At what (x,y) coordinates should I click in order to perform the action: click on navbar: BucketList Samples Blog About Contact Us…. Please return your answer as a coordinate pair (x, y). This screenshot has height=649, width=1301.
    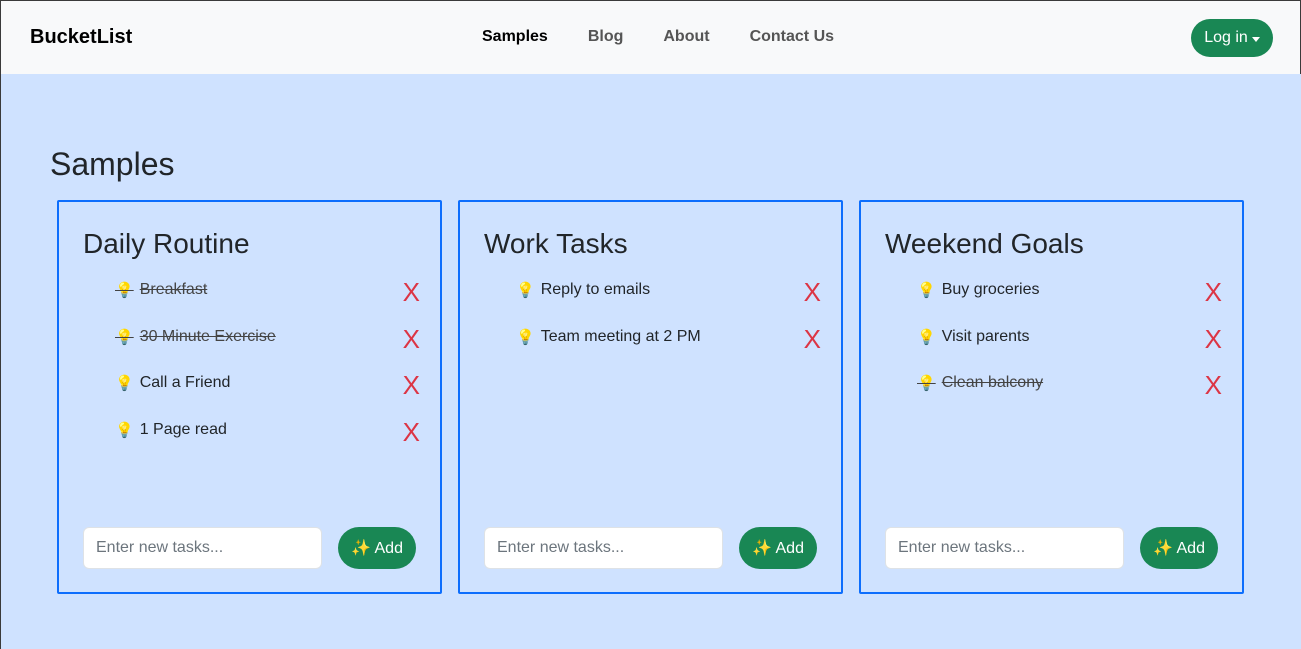
    Looking at the image, I should click on (650, 37).